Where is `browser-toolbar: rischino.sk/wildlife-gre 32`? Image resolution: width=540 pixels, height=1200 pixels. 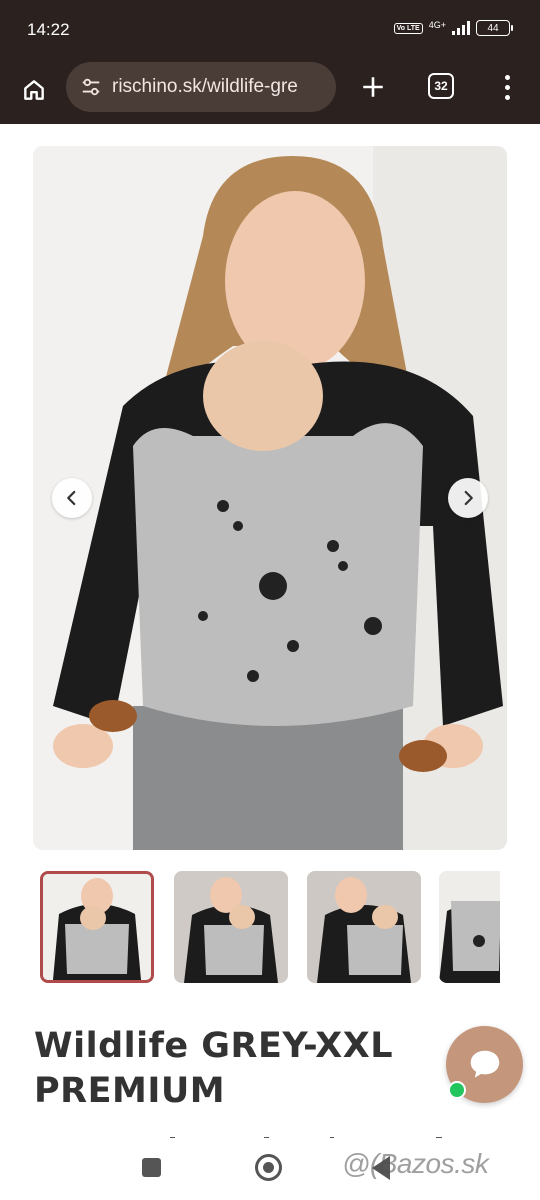 browser-toolbar: rischino.sk/wildlife-gre 32 is located at coordinates (270, 93).